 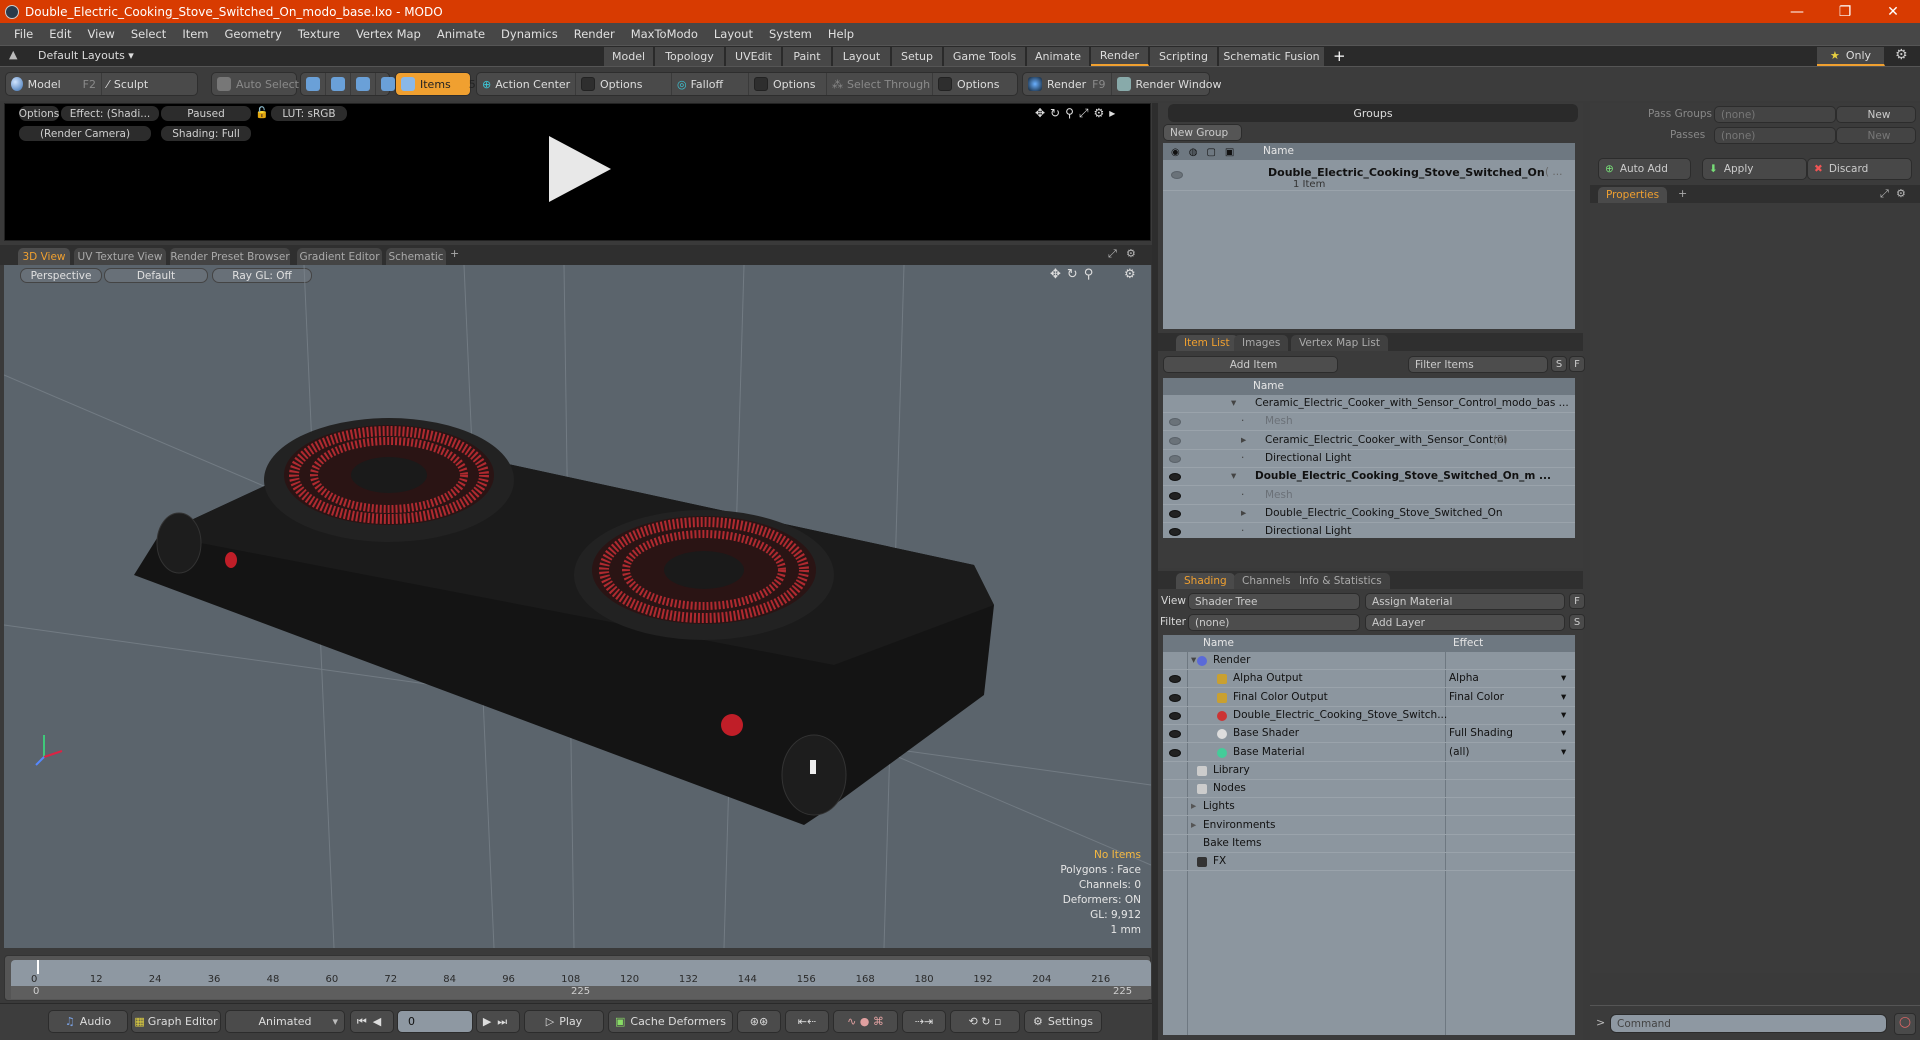 What do you see at coordinates (733, 34) in the screenshot?
I see `menu-layout: Layout` at bounding box center [733, 34].